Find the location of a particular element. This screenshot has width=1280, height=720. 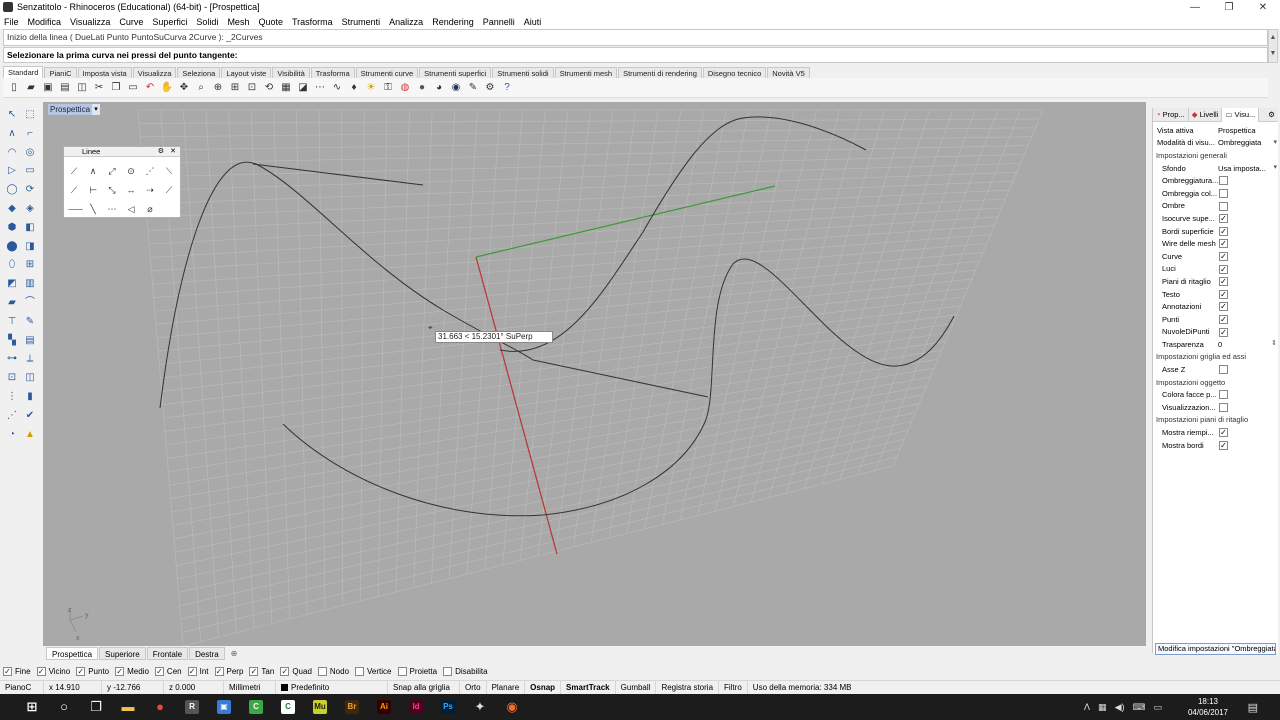

analyze-icon: ⋮ is located at coordinates (12, 397).